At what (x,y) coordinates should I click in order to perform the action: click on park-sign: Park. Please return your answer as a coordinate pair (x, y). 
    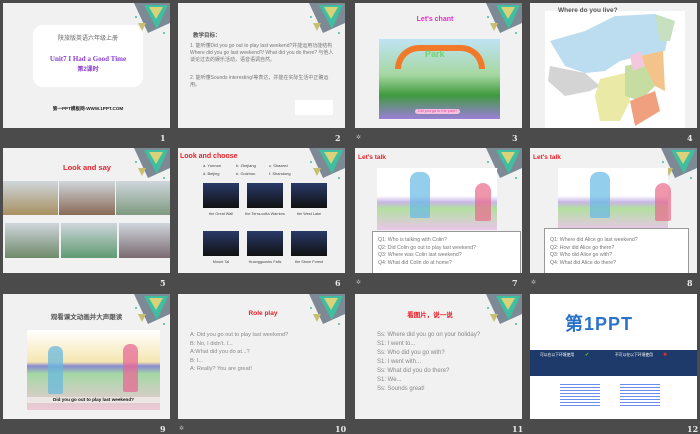
    Looking at the image, I should click on (435, 54).